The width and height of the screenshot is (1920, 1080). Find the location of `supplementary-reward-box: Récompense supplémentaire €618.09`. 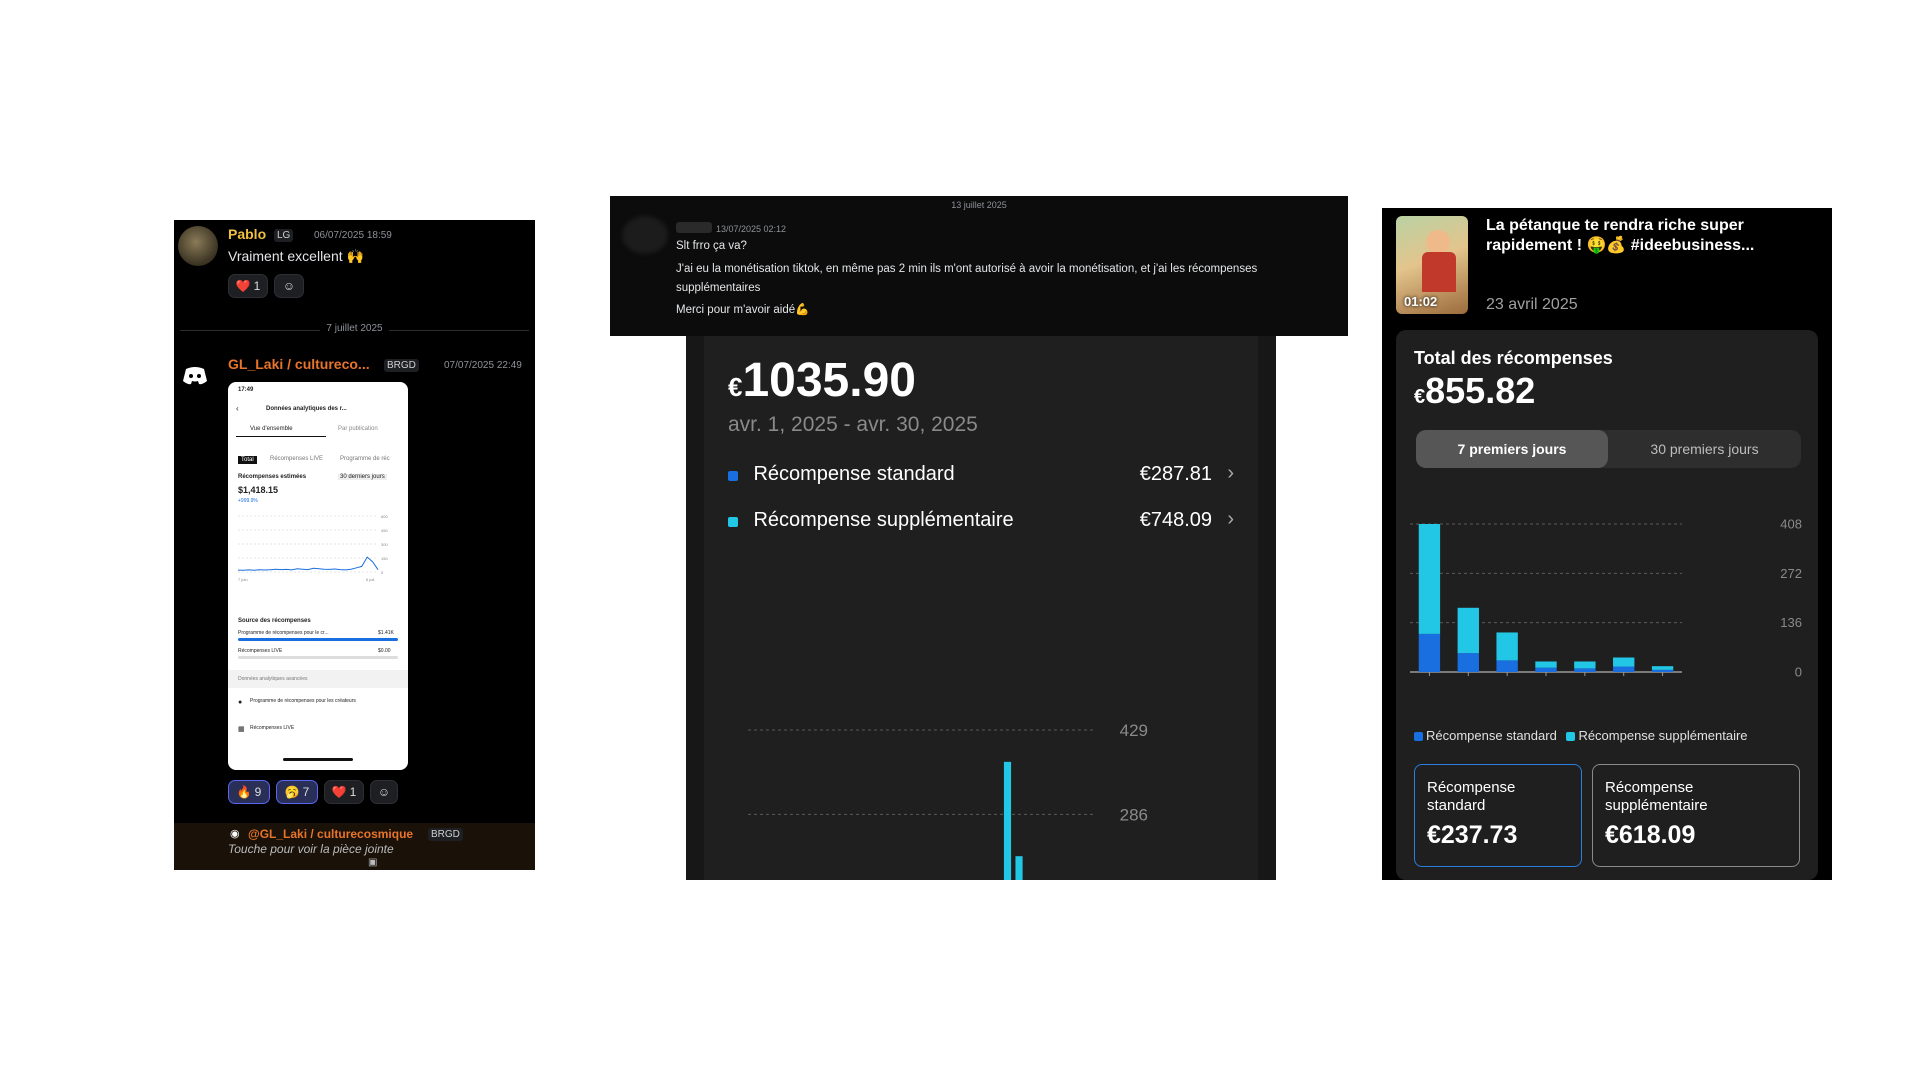

supplementary-reward-box: Récompense supplémentaire €618.09 is located at coordinates (1696, 815).